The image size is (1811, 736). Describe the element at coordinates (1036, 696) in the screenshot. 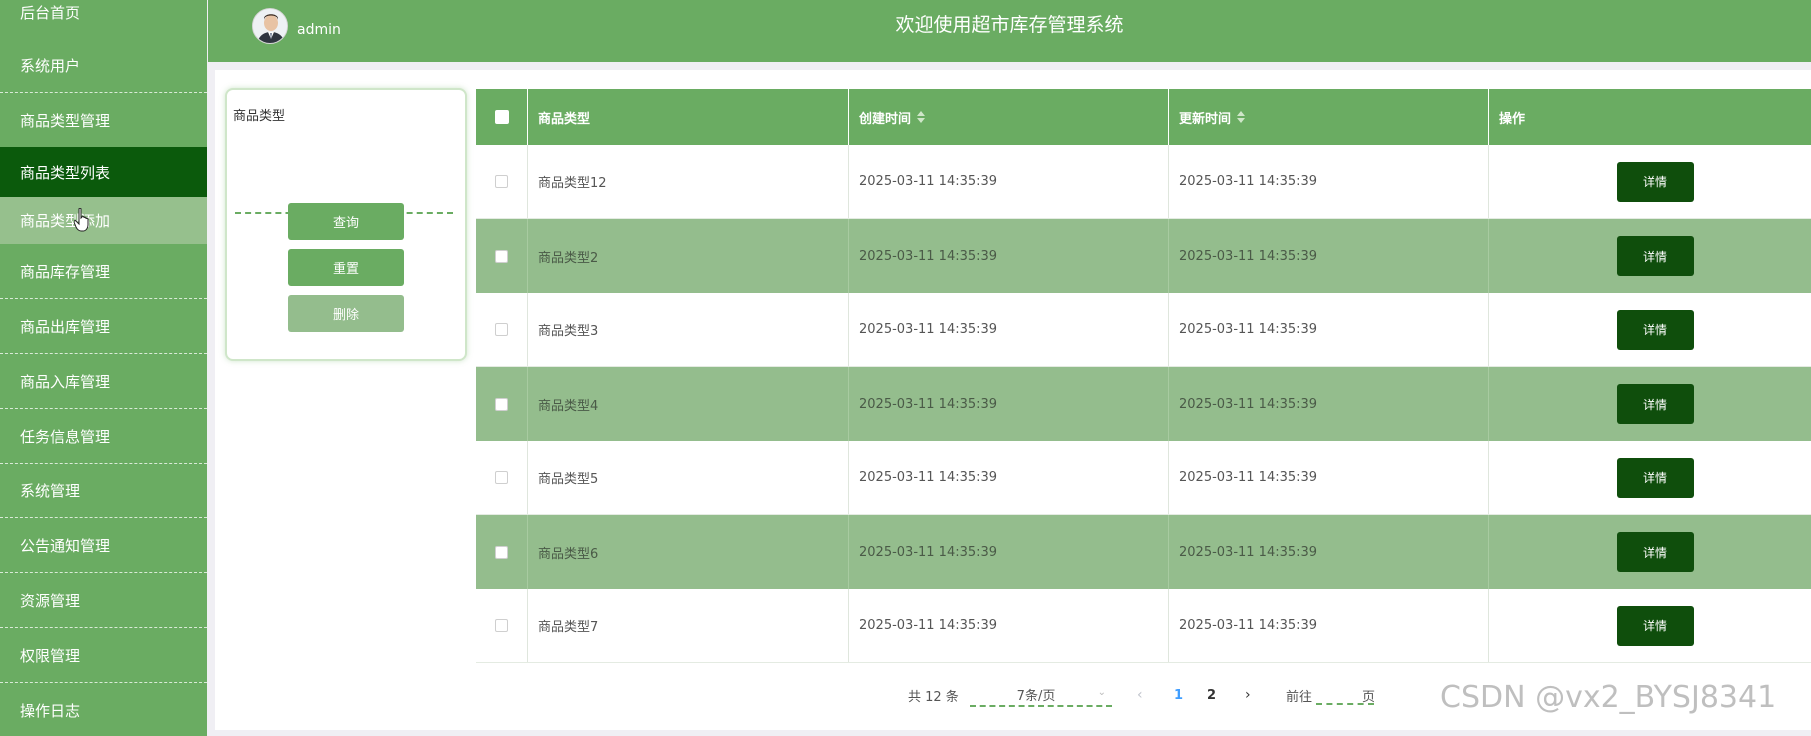

I see `page-size-value: 7条/页` at that location.